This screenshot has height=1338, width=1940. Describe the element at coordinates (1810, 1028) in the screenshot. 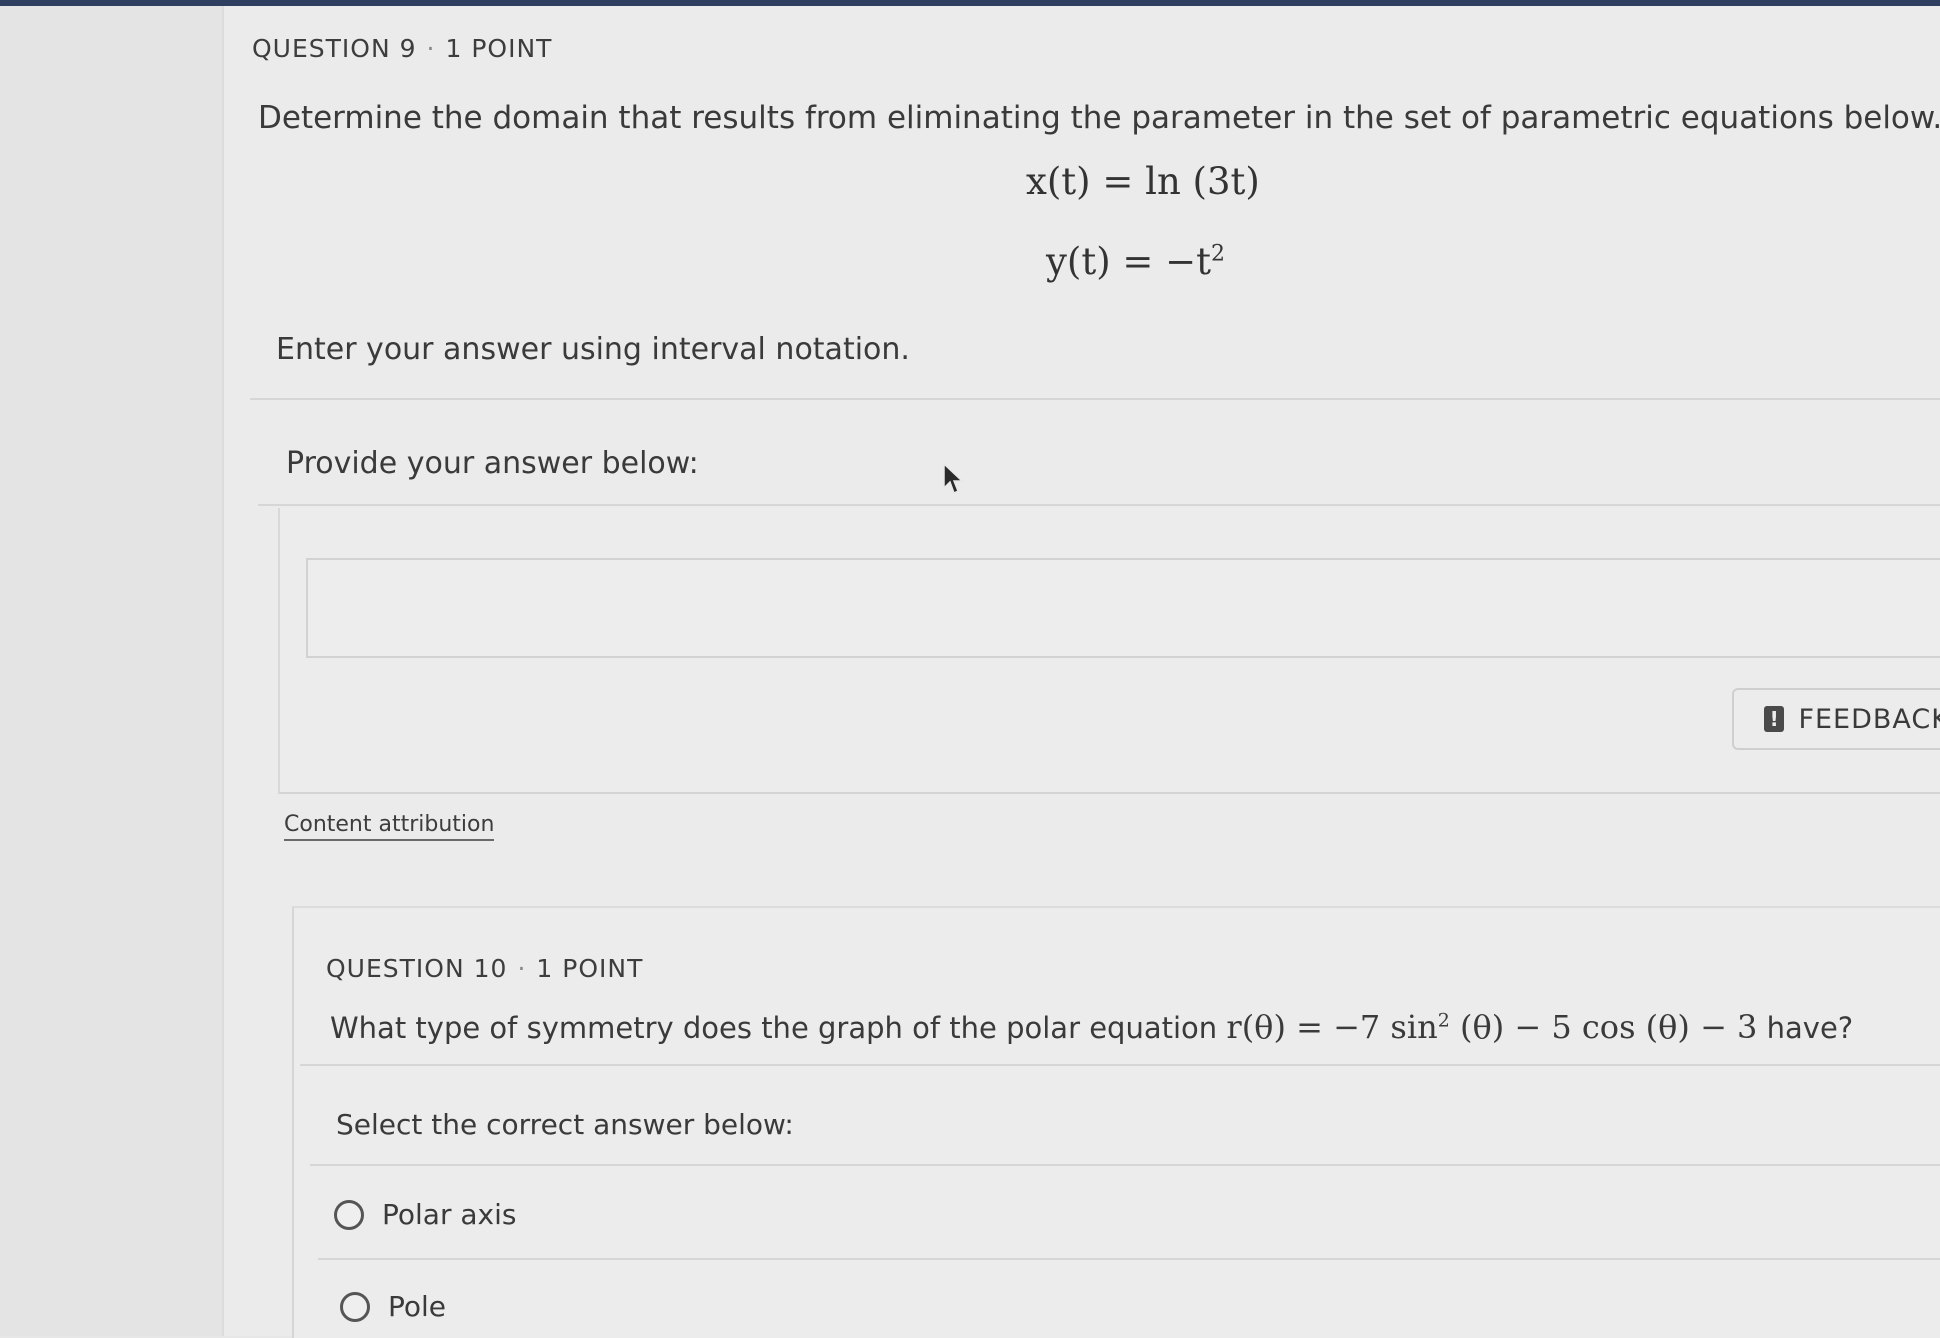

I see `prompt-text-end: have?` at that location.